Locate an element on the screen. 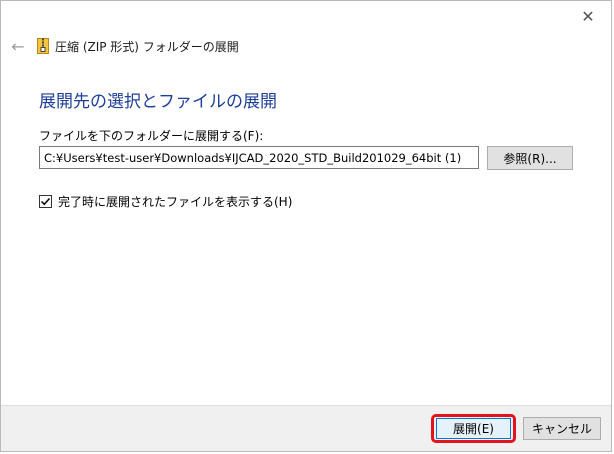 Image resolution: width=614 pixels, height=454 pixels. show-files-label: 完了時に展開されたファイルを表示する(H) is located at coordinates (175, 202).